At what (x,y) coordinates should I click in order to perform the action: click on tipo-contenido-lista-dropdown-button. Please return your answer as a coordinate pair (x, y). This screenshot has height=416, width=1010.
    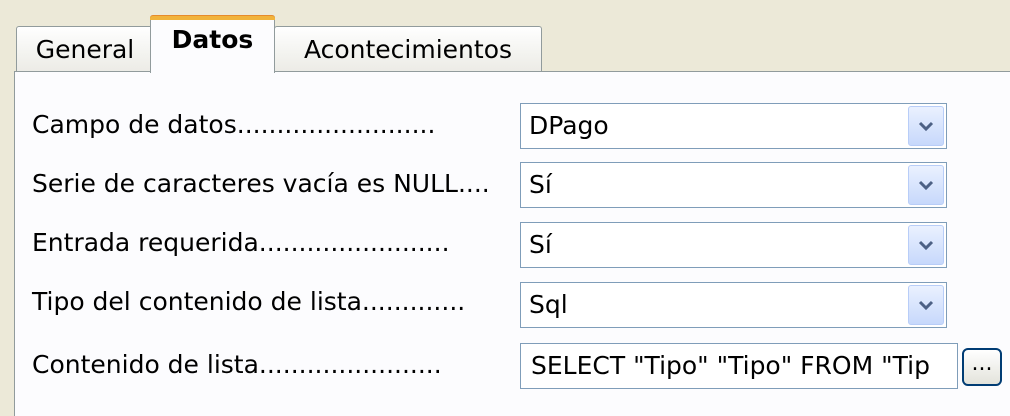
    Looking at the image, I should click on (926, 305).